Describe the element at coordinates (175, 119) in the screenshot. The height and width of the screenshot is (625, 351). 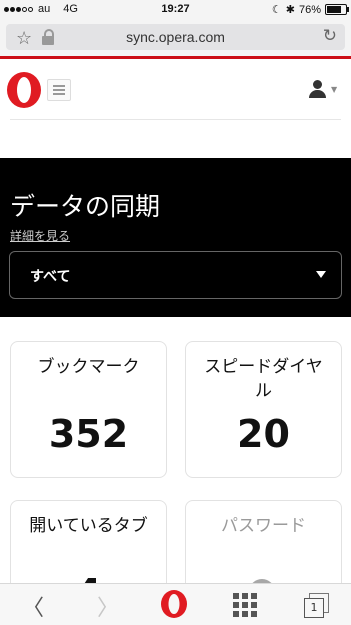
I see `divider` at that location.